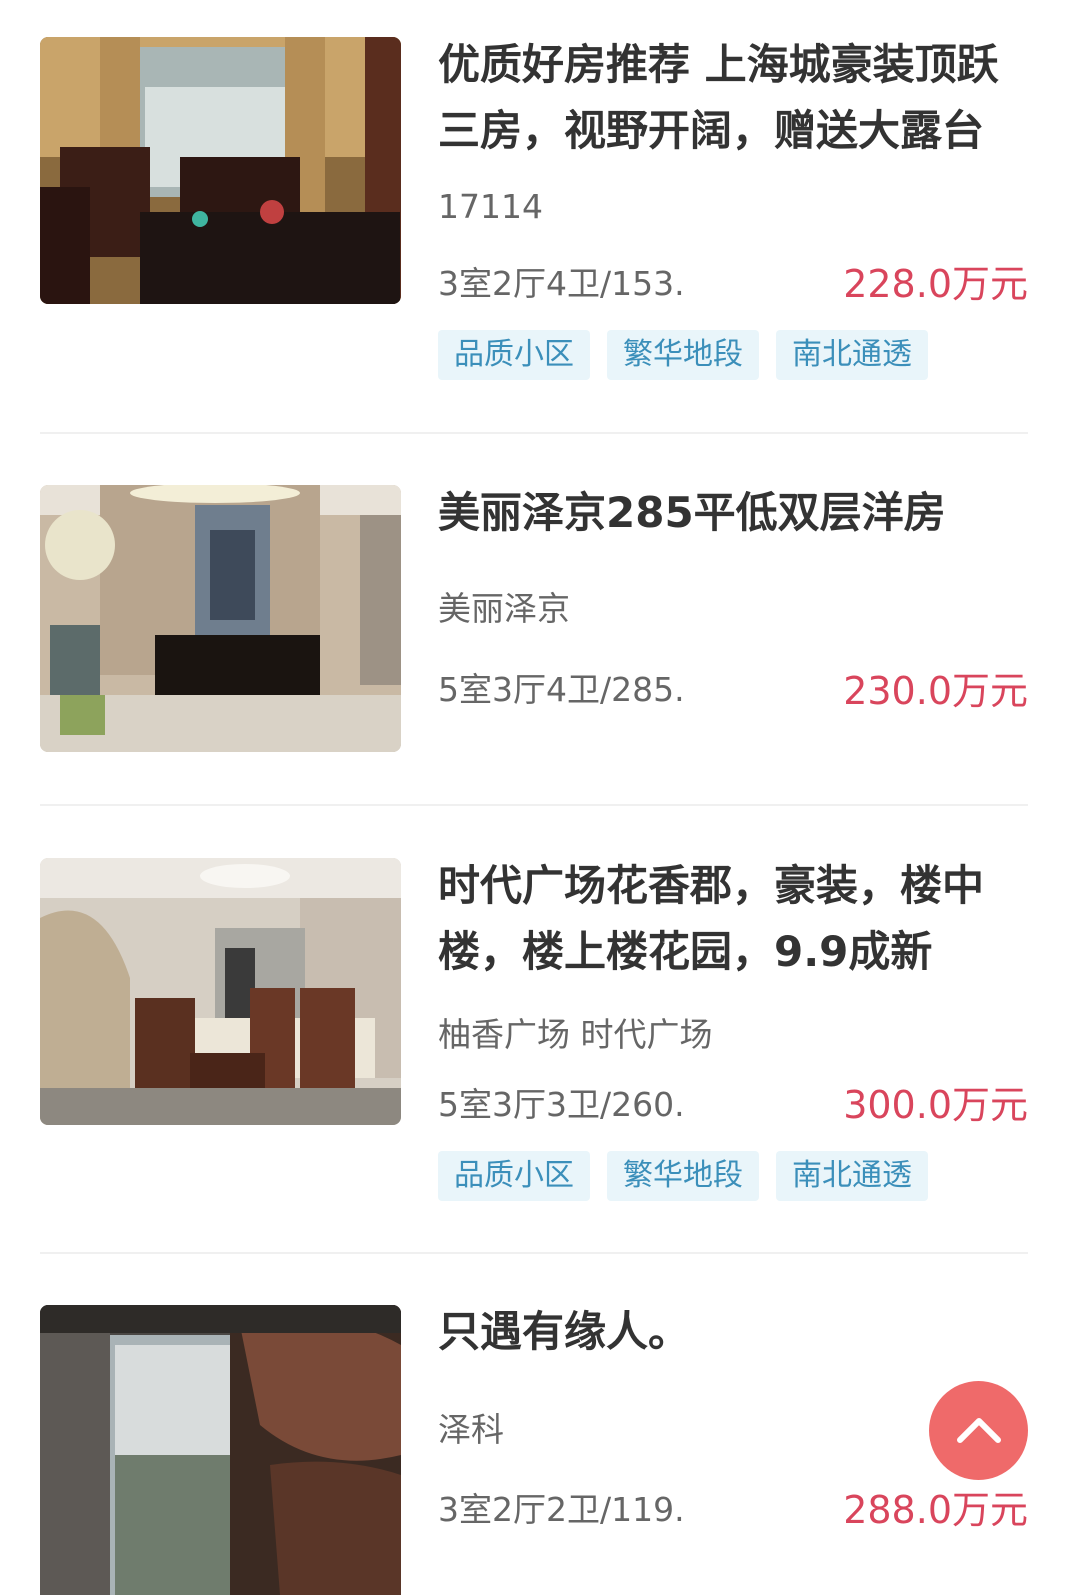  I want to click on listing-title: 优质好房推荐 上海城豪装顶跃三房，视野开阔，赠送大露台, so click(734, 98).